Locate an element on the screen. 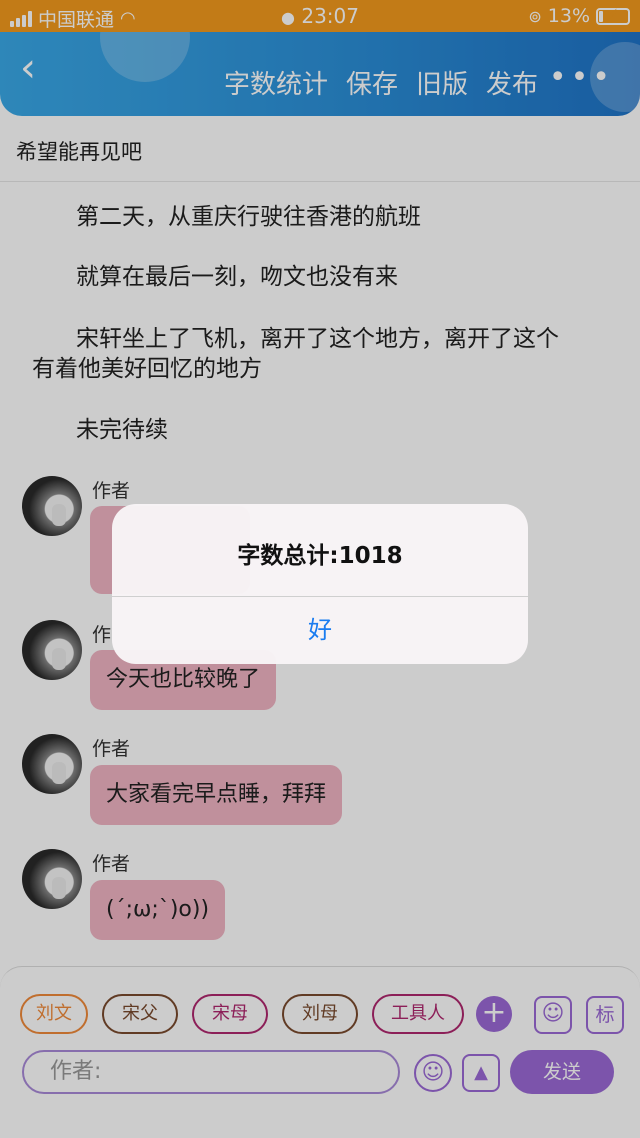 This screenshot has height=1138, width=640. alert-ok-button: 好 is located at coordinates (320, 630).